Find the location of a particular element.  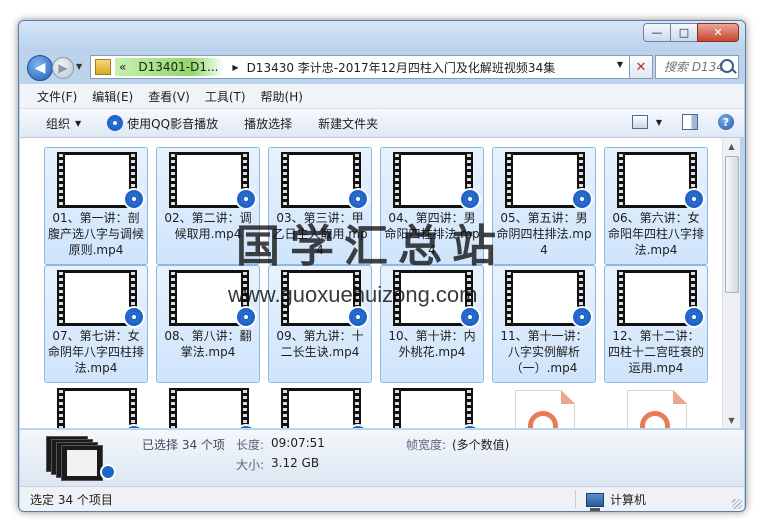

qq-player-icon is located at coordinates (115, 123).